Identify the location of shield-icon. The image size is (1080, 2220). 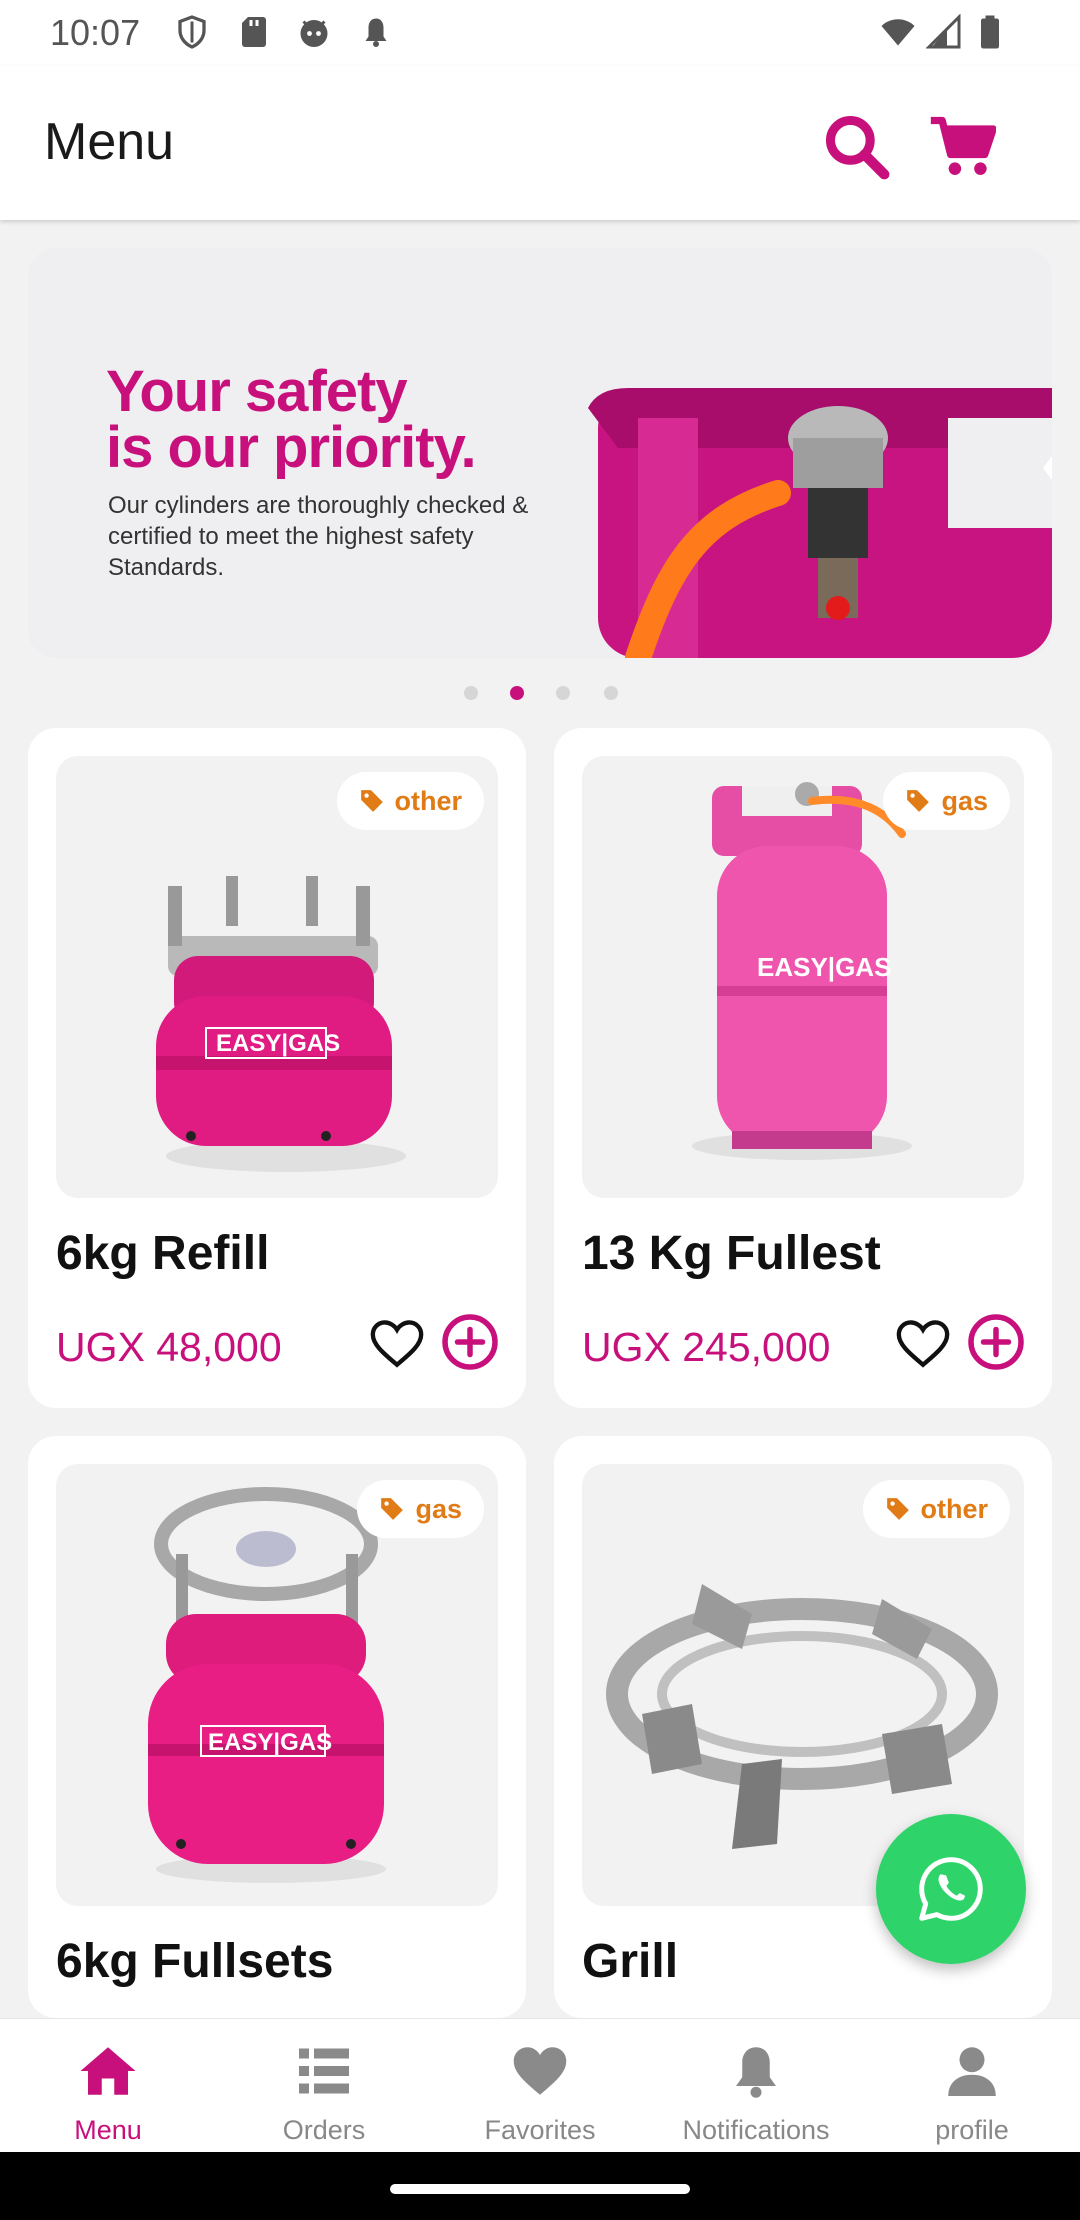
(192, 32).